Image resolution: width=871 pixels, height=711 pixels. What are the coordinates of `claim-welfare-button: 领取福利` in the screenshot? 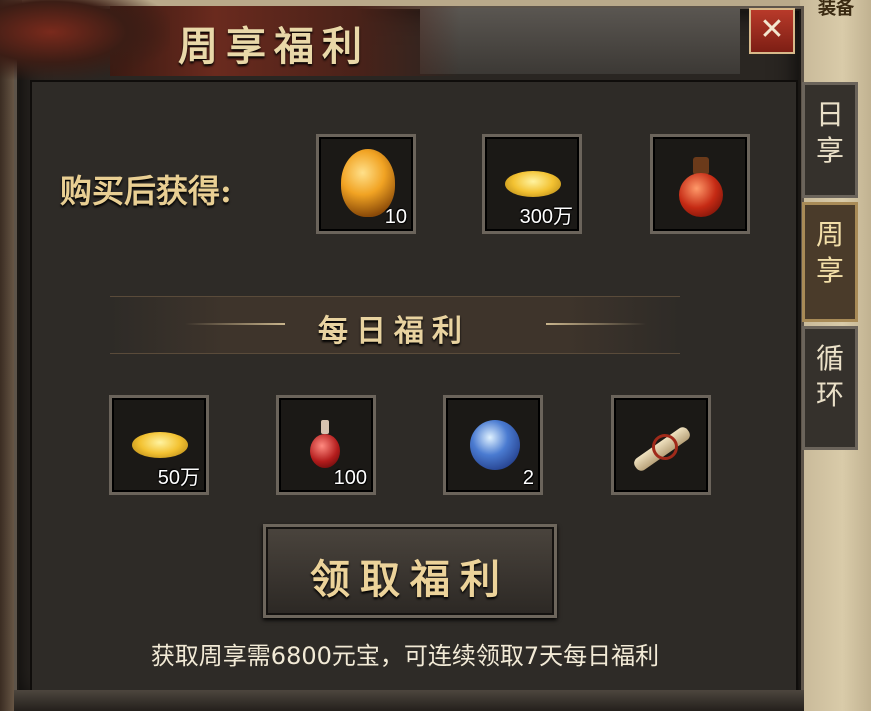 It's located at (410, 571).